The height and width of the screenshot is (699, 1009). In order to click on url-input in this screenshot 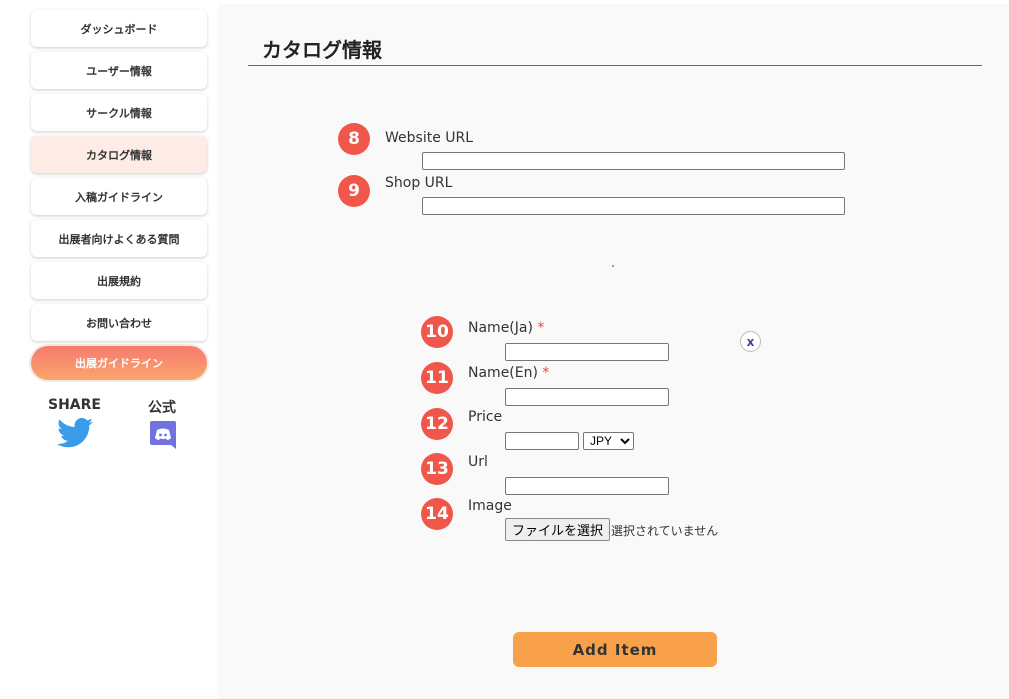, I will do `click(587, 486)`.